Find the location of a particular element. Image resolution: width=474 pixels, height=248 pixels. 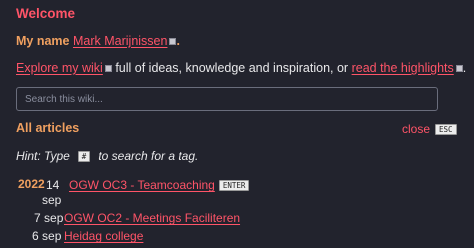

search-box is located at coordinates (227, 99).